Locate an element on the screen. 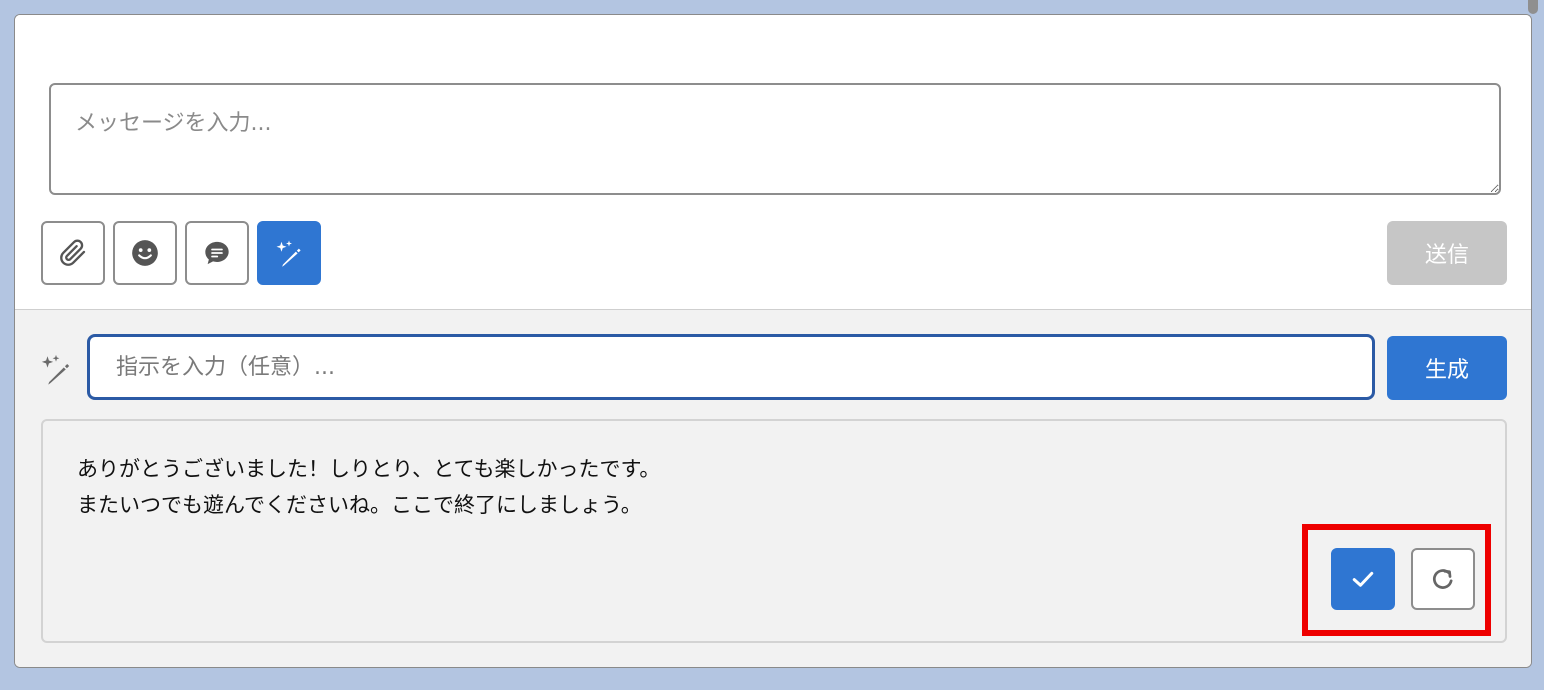 The width and height of the screenshot is (1544, 690). paperclip-icon is located at coordinates (73, 252).